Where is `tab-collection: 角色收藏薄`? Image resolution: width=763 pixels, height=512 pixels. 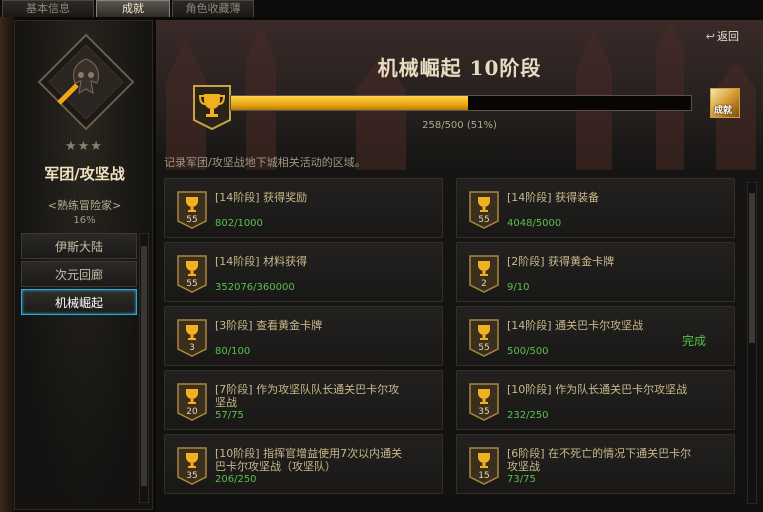
tab-collection: 角色收藏薄 is located at coordinates (213, 8).